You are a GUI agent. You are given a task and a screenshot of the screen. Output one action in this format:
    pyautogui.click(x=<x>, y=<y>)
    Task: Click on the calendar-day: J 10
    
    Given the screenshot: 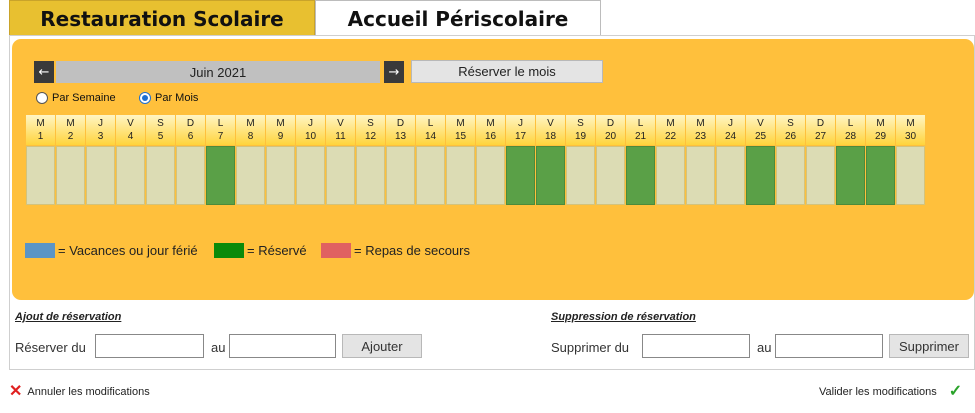 What is the action you would take?
    pyautogui.click(x=310, y=160)
    